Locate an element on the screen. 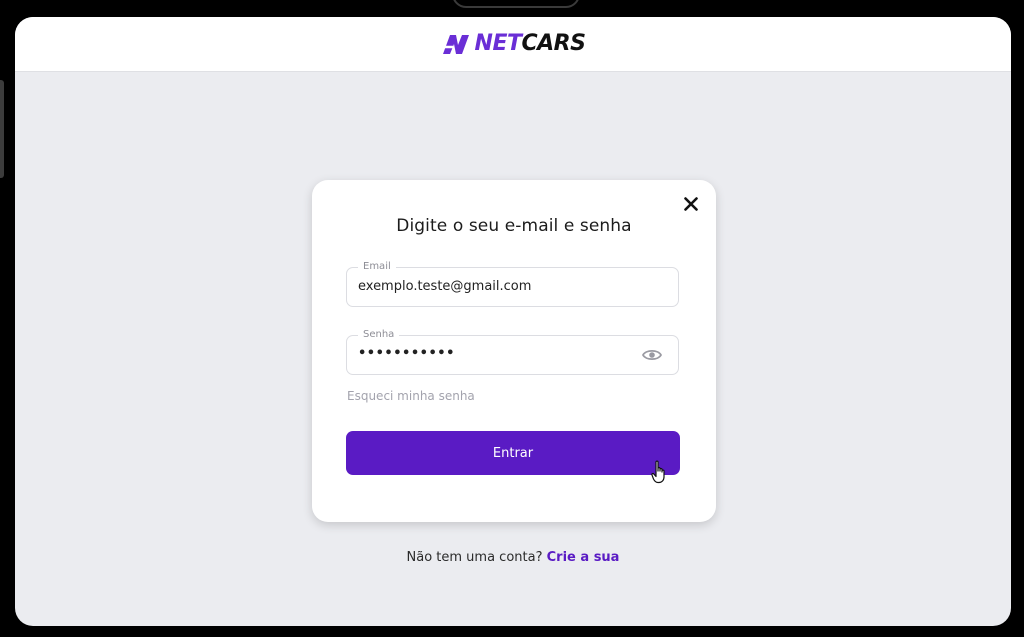 The width and height of the screenshot is (1024, 637). submit-label: Entrar is located at coordinates (513, 453).